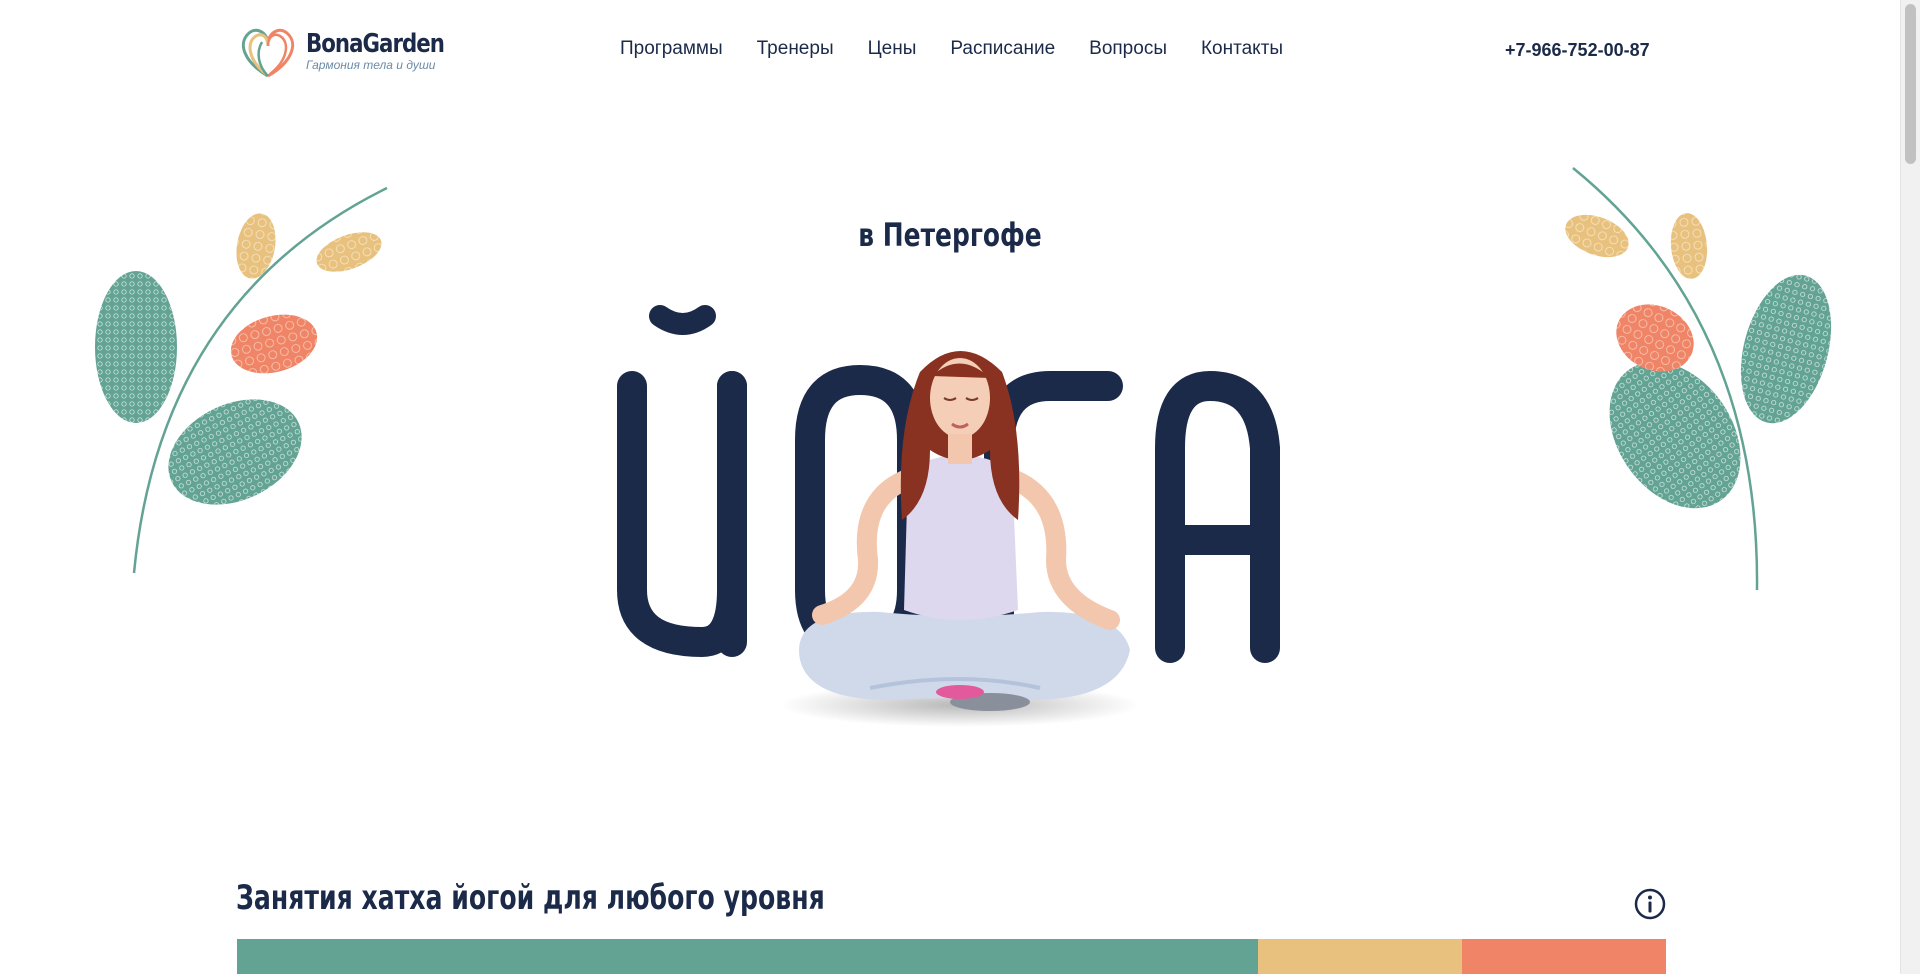 The height and width of the screenshot is (974, 1920). I want to click on scrollbar-thumb, so click(1910, 84).